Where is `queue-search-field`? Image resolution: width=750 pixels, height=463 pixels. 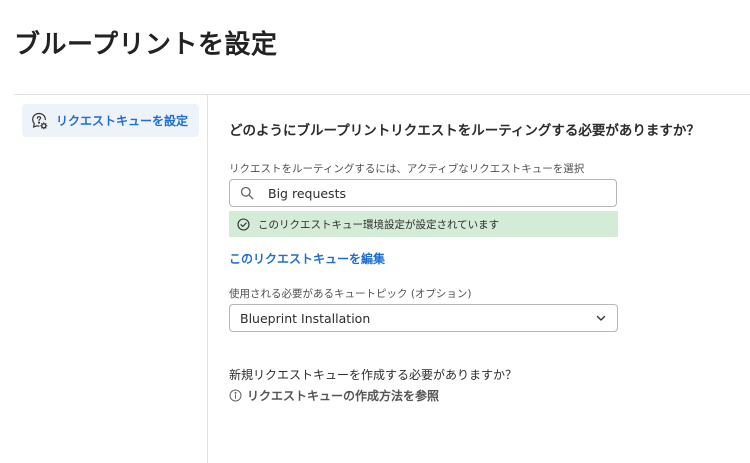 queue-search-field is located at coordinates (423, 193).